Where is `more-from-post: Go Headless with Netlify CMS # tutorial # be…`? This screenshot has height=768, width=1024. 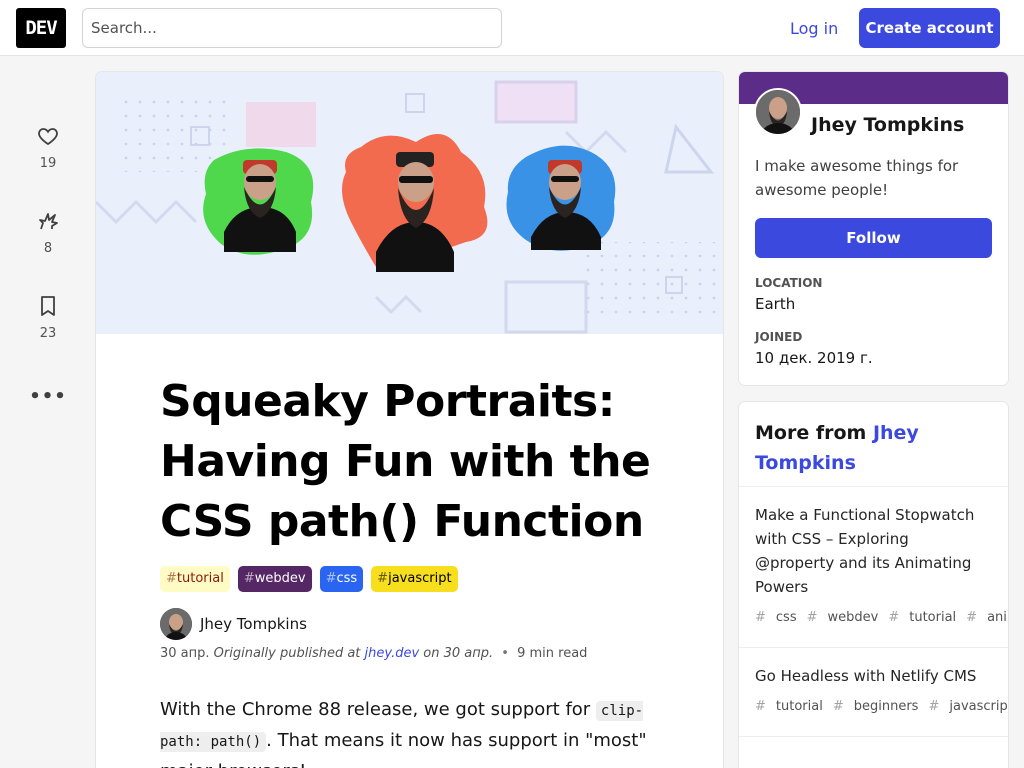
more-from-post: Go Headless with Netlify CMS # tutorial # be… is located at coordinates (873, 692).